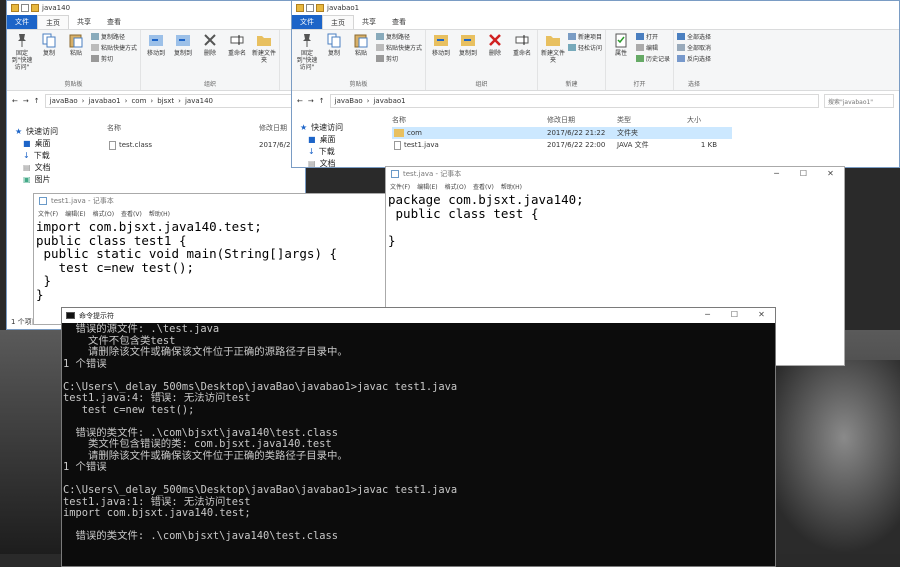  I want to click on select-all-button: 全部选择, so click(694, 36).